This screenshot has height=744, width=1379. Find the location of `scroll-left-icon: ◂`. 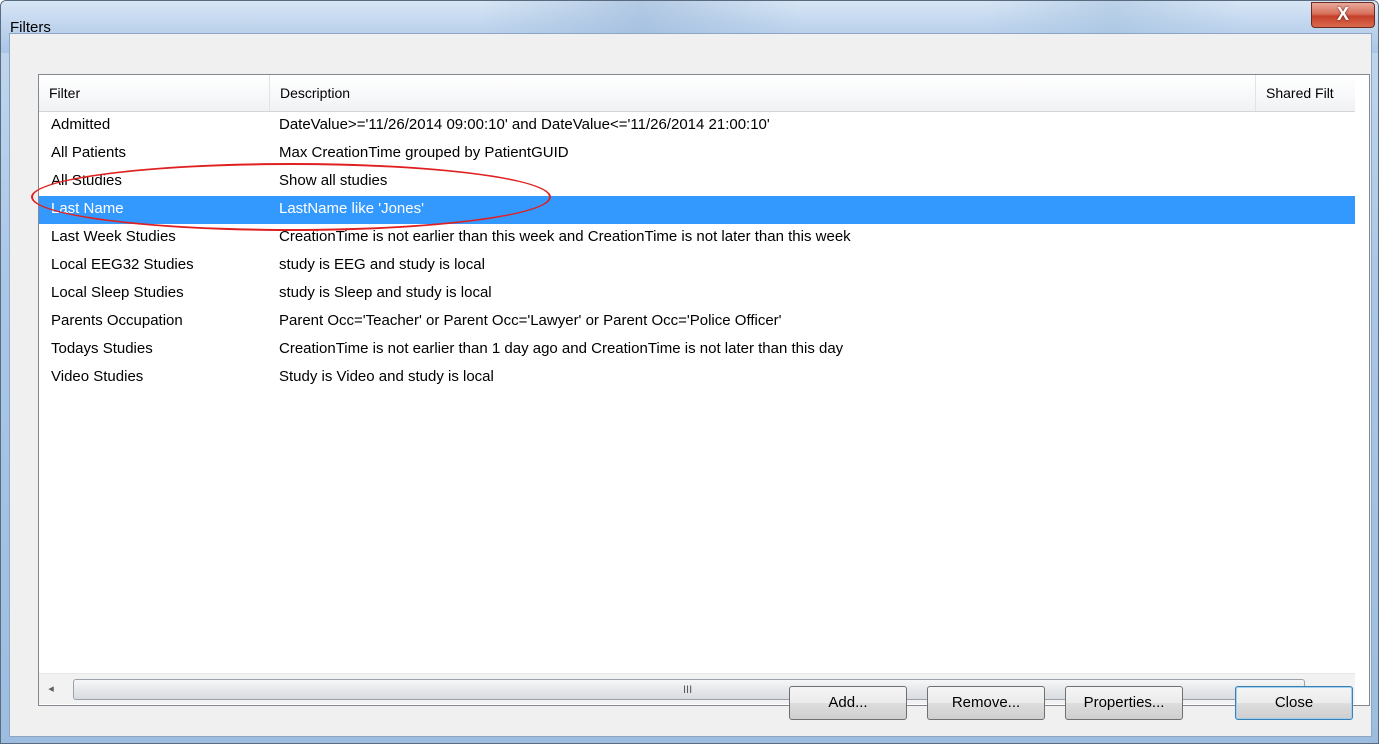

scroll-left-icon: ◂ is located at coordinates (51, 689).